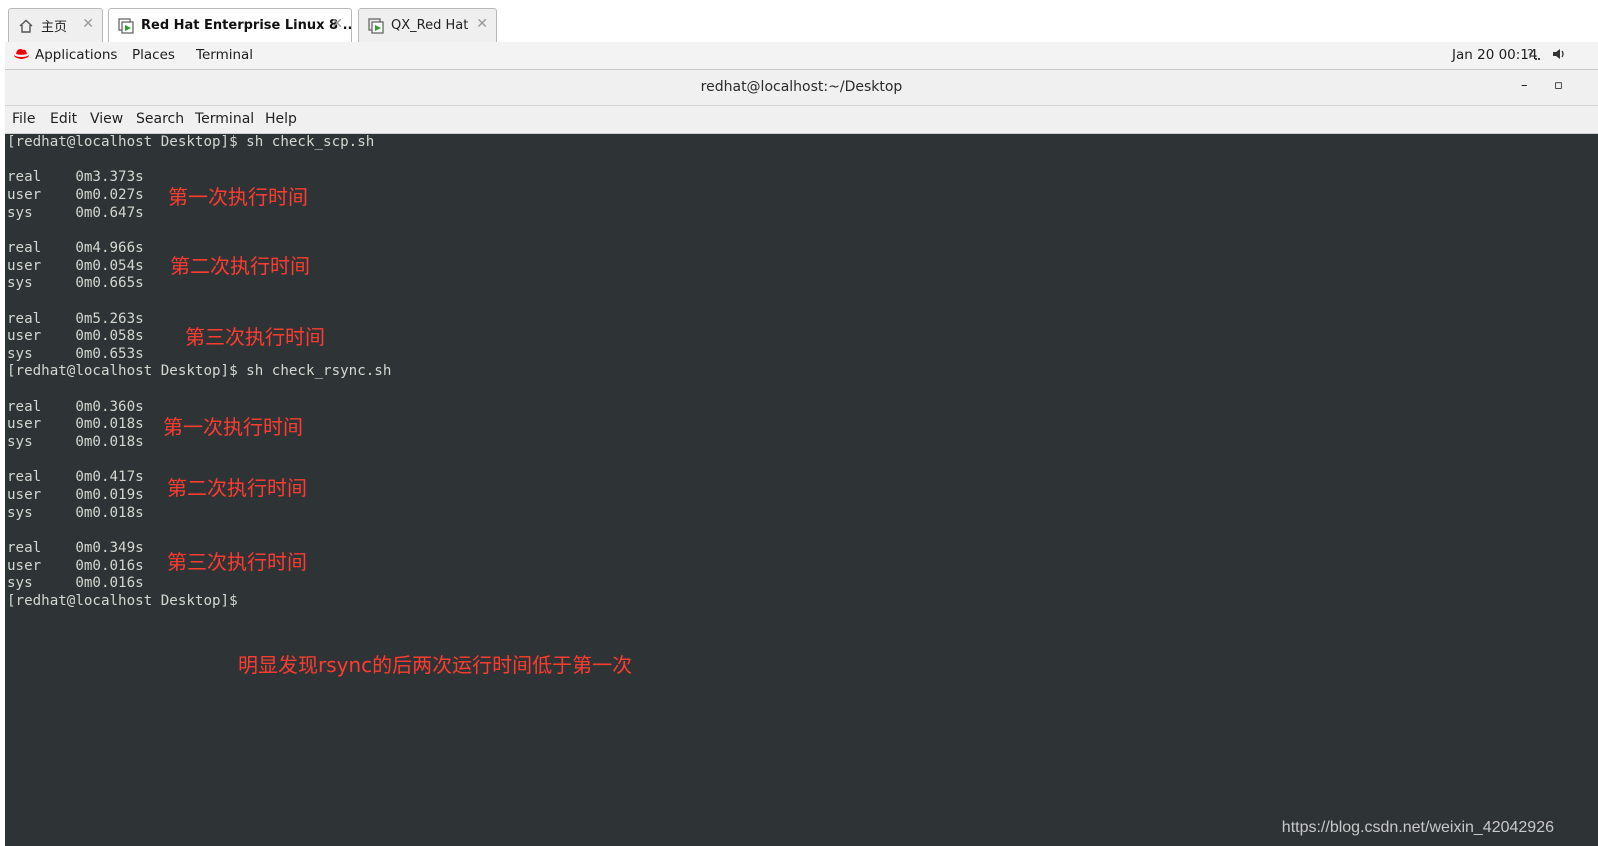 The image size is (1598, 846). What do you see at coordinates (75, 283) in the screenshot?
I see `terminal-line: sys 0m0.665s` at bounding box center [75, 283].